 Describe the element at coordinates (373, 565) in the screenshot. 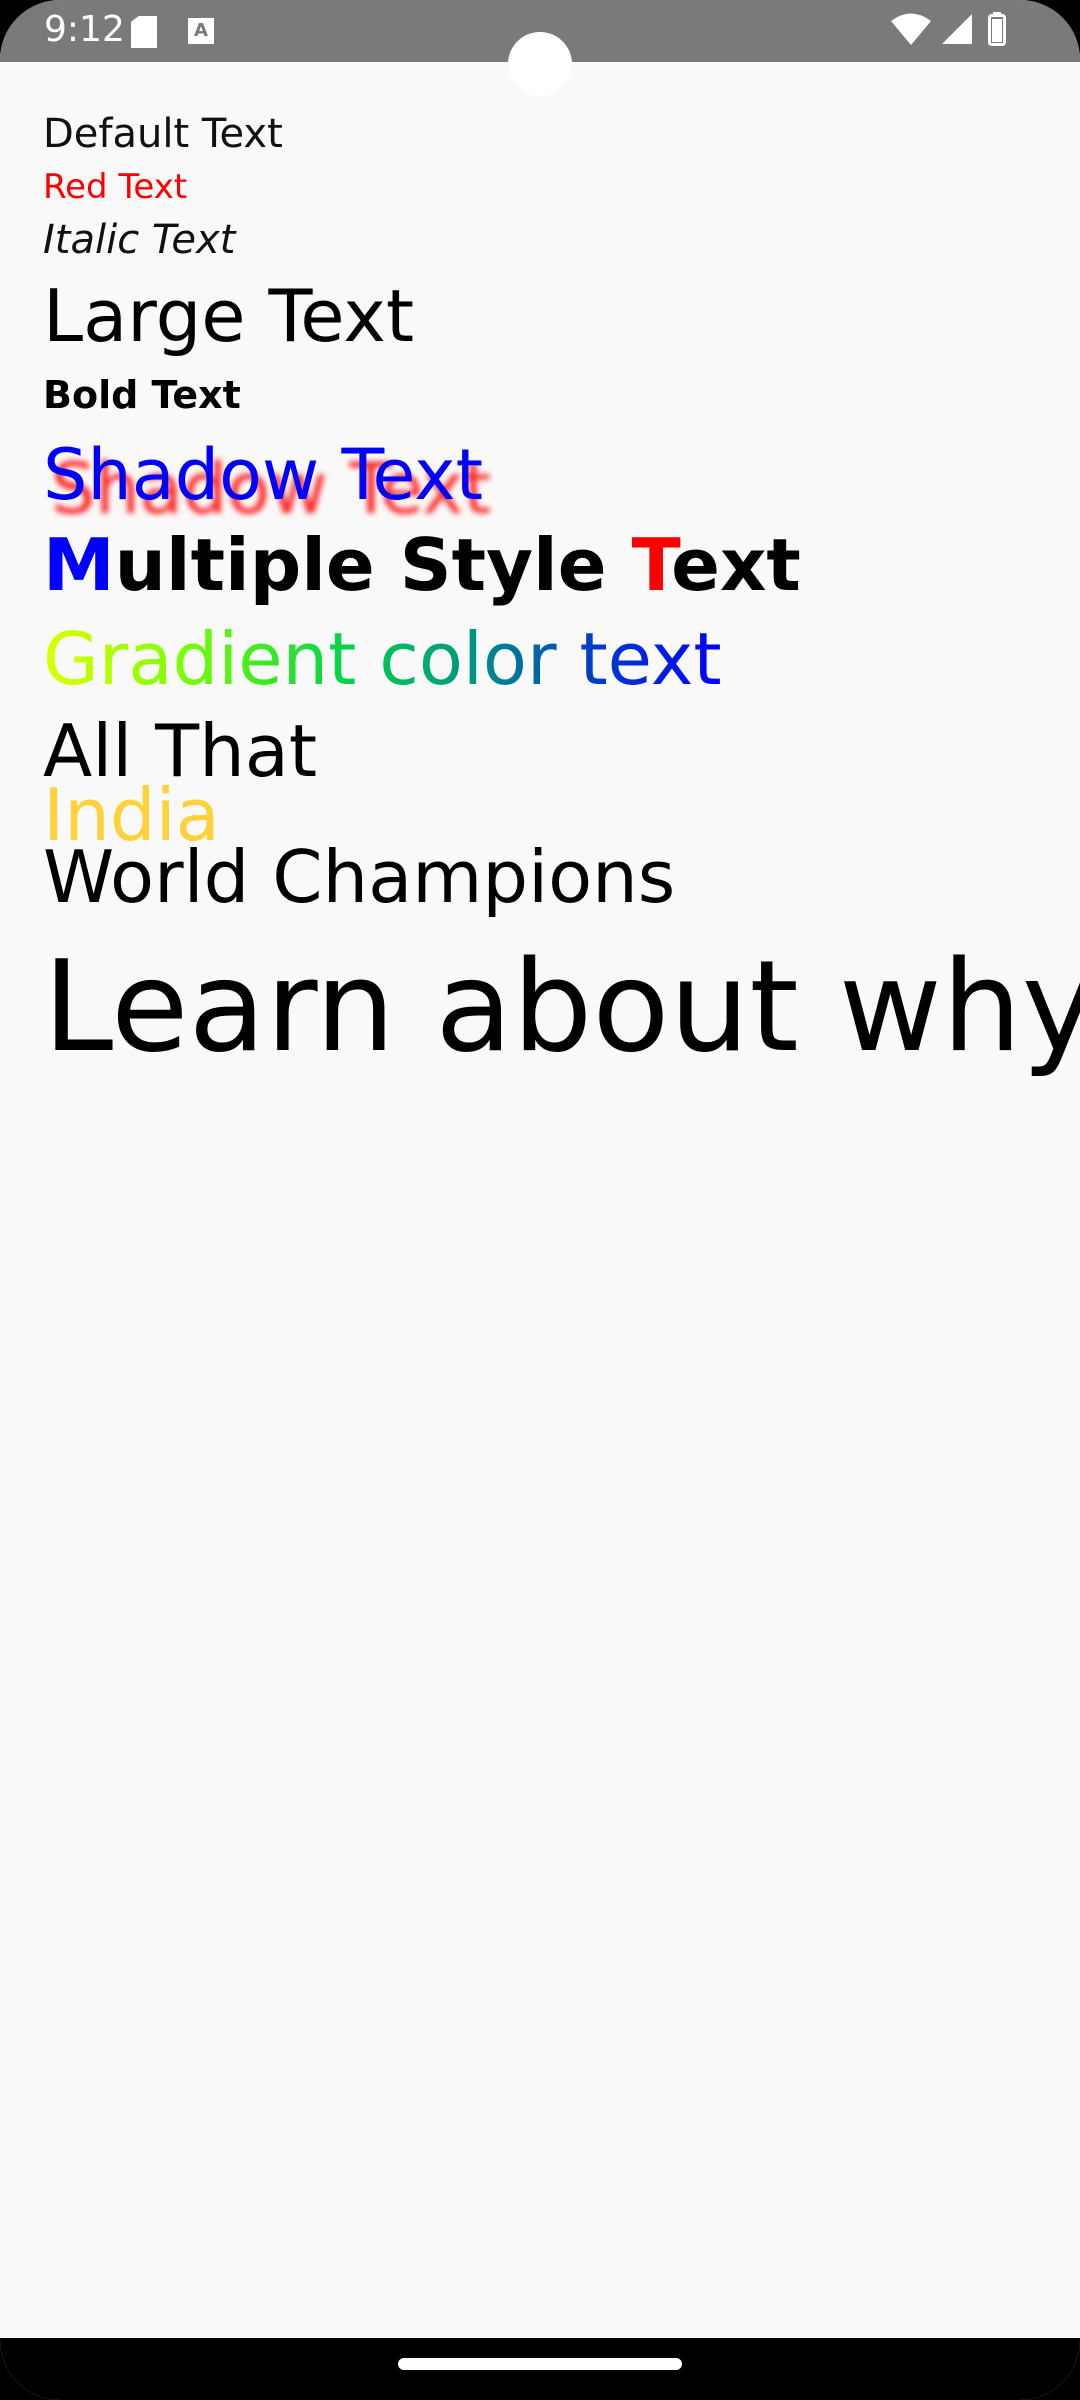

I see `multi-style-middle: ultiple Style` at that location.